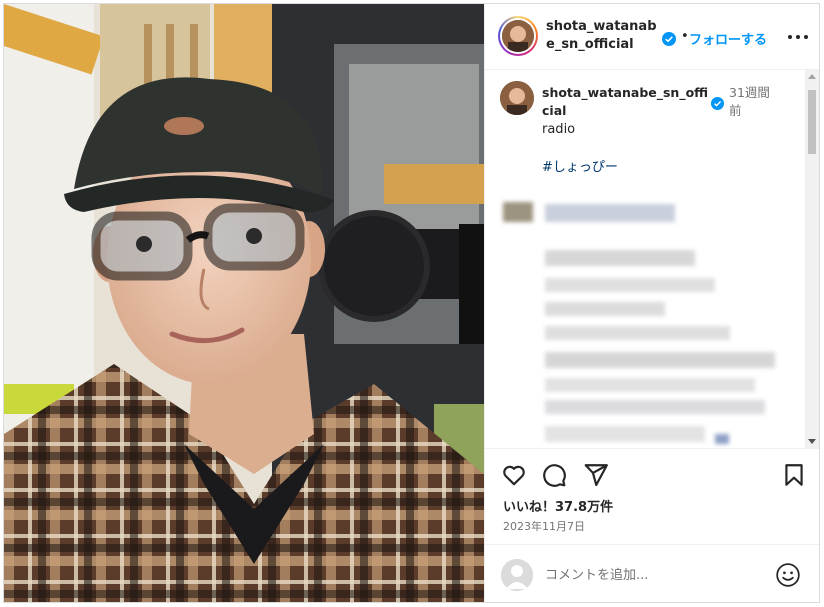  Describe the element at coordinates (558, 505) in the screenshot. I see `likes-count: いいね！37.8万件` at that location.